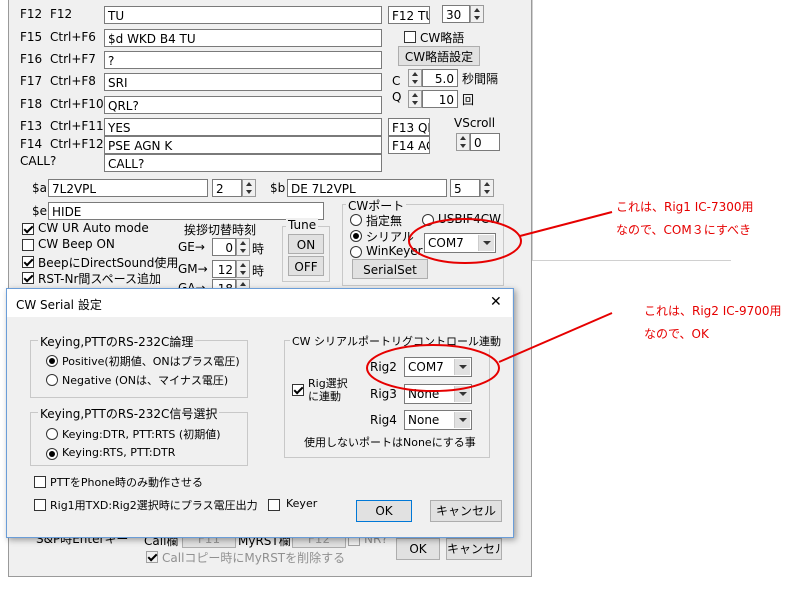 Image resolution: width=812 pixels, height=596 pixels. Describe the element at coordinates (713, 311) in the screenshot. I see `annotation-note2-line1: これは、Rig2 IC-9700用` at that location.